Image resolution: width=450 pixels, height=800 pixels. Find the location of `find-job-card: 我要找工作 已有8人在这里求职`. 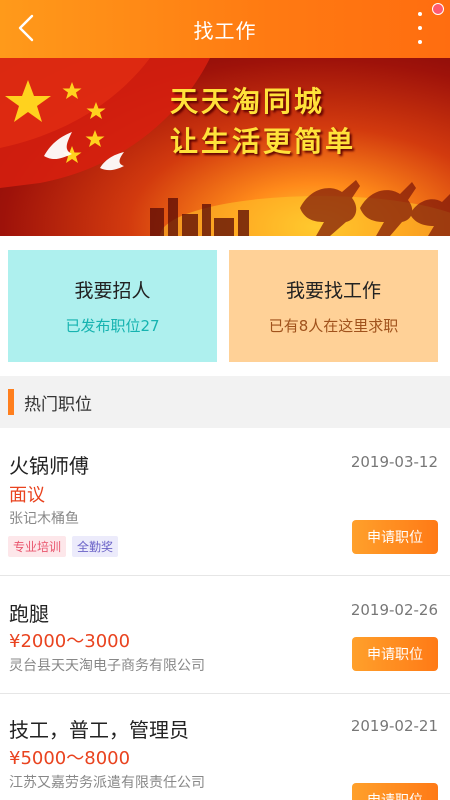

find-job-card: 我要找工作 已有8人在这里求职 is located at coordinates (333, 306).